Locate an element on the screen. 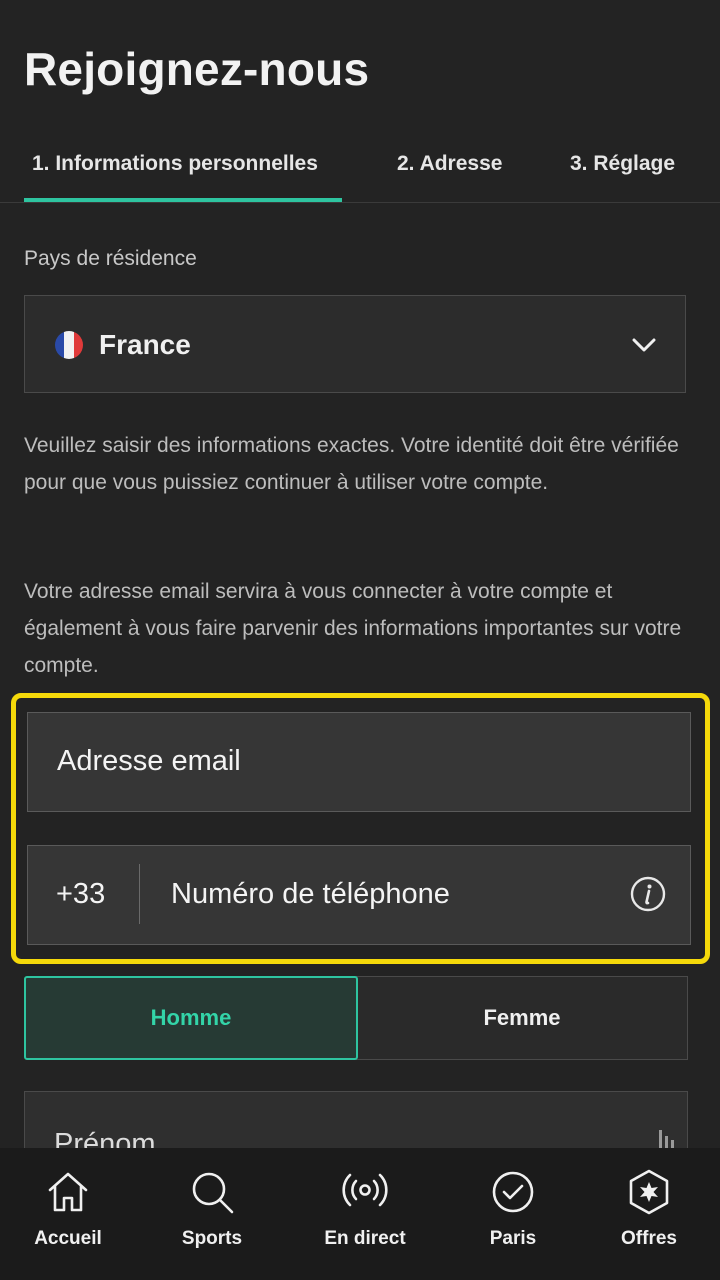 The height and width of the screenshot is (1280, 720). phone-placeholder: Numéro de téléphone is located at coordinates (310, 894).